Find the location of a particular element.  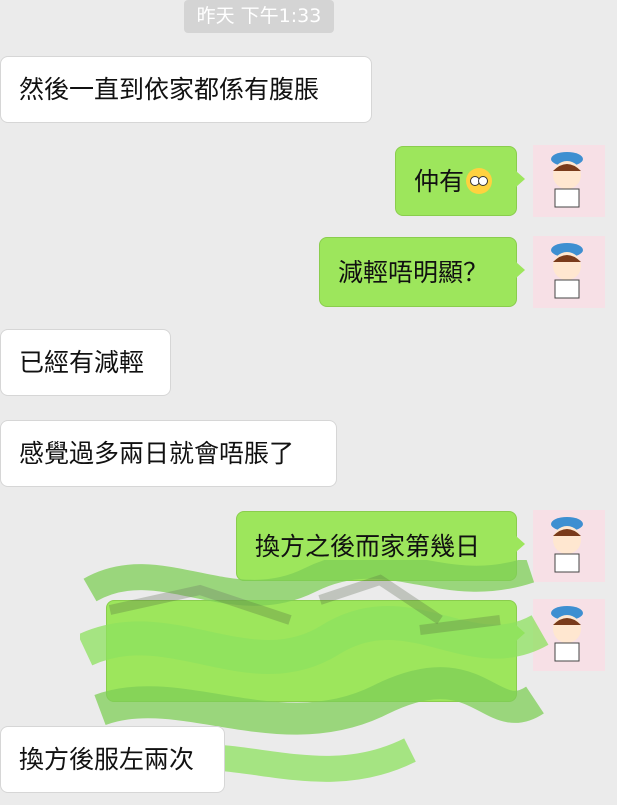

message-text: 換方後服左兩次 is located at coordinates (107, 759).